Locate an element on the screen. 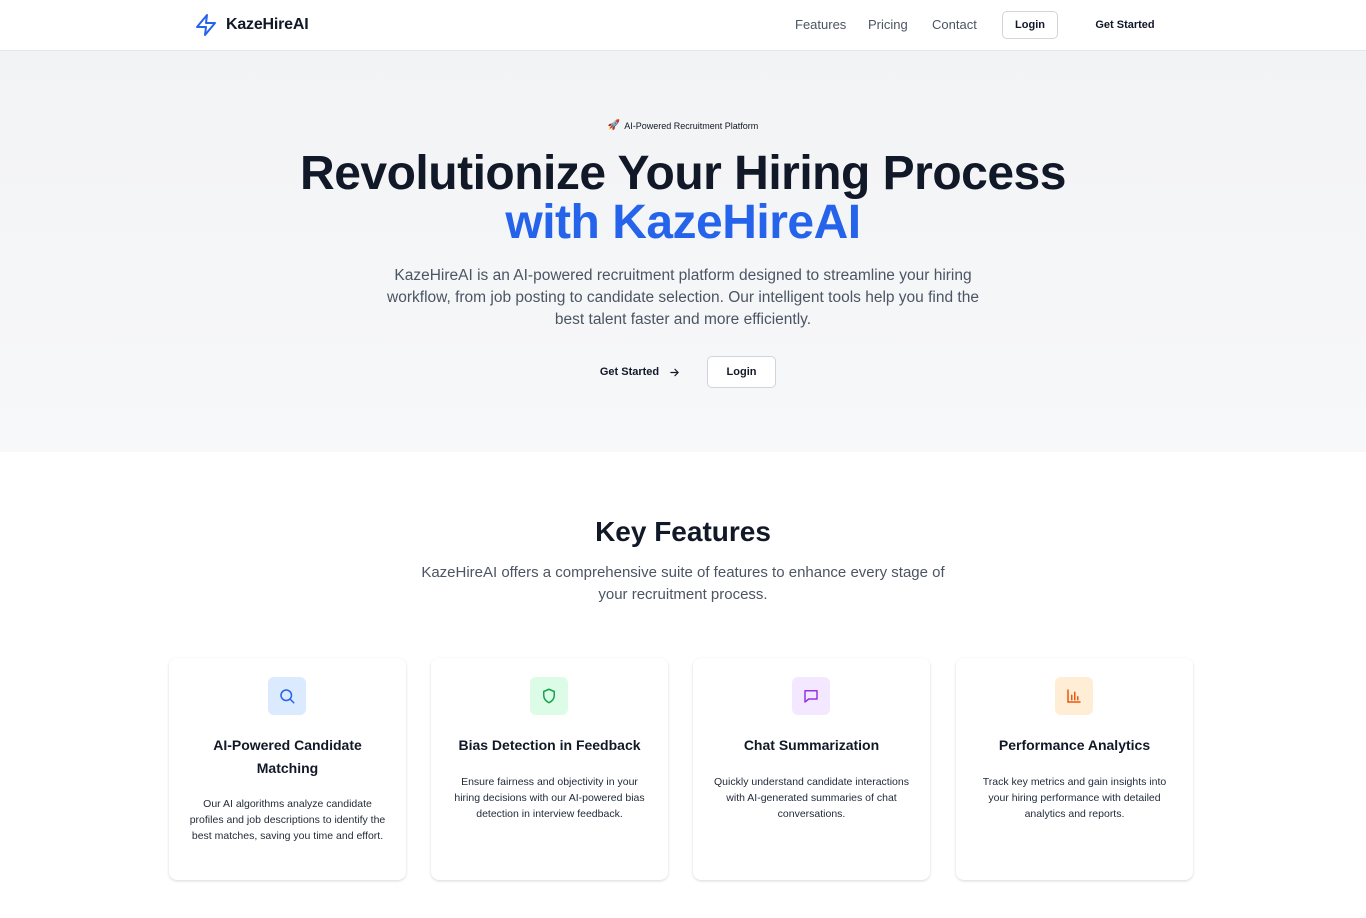  nav-link-pricing: Pricing is located at coordinates (888, 24).